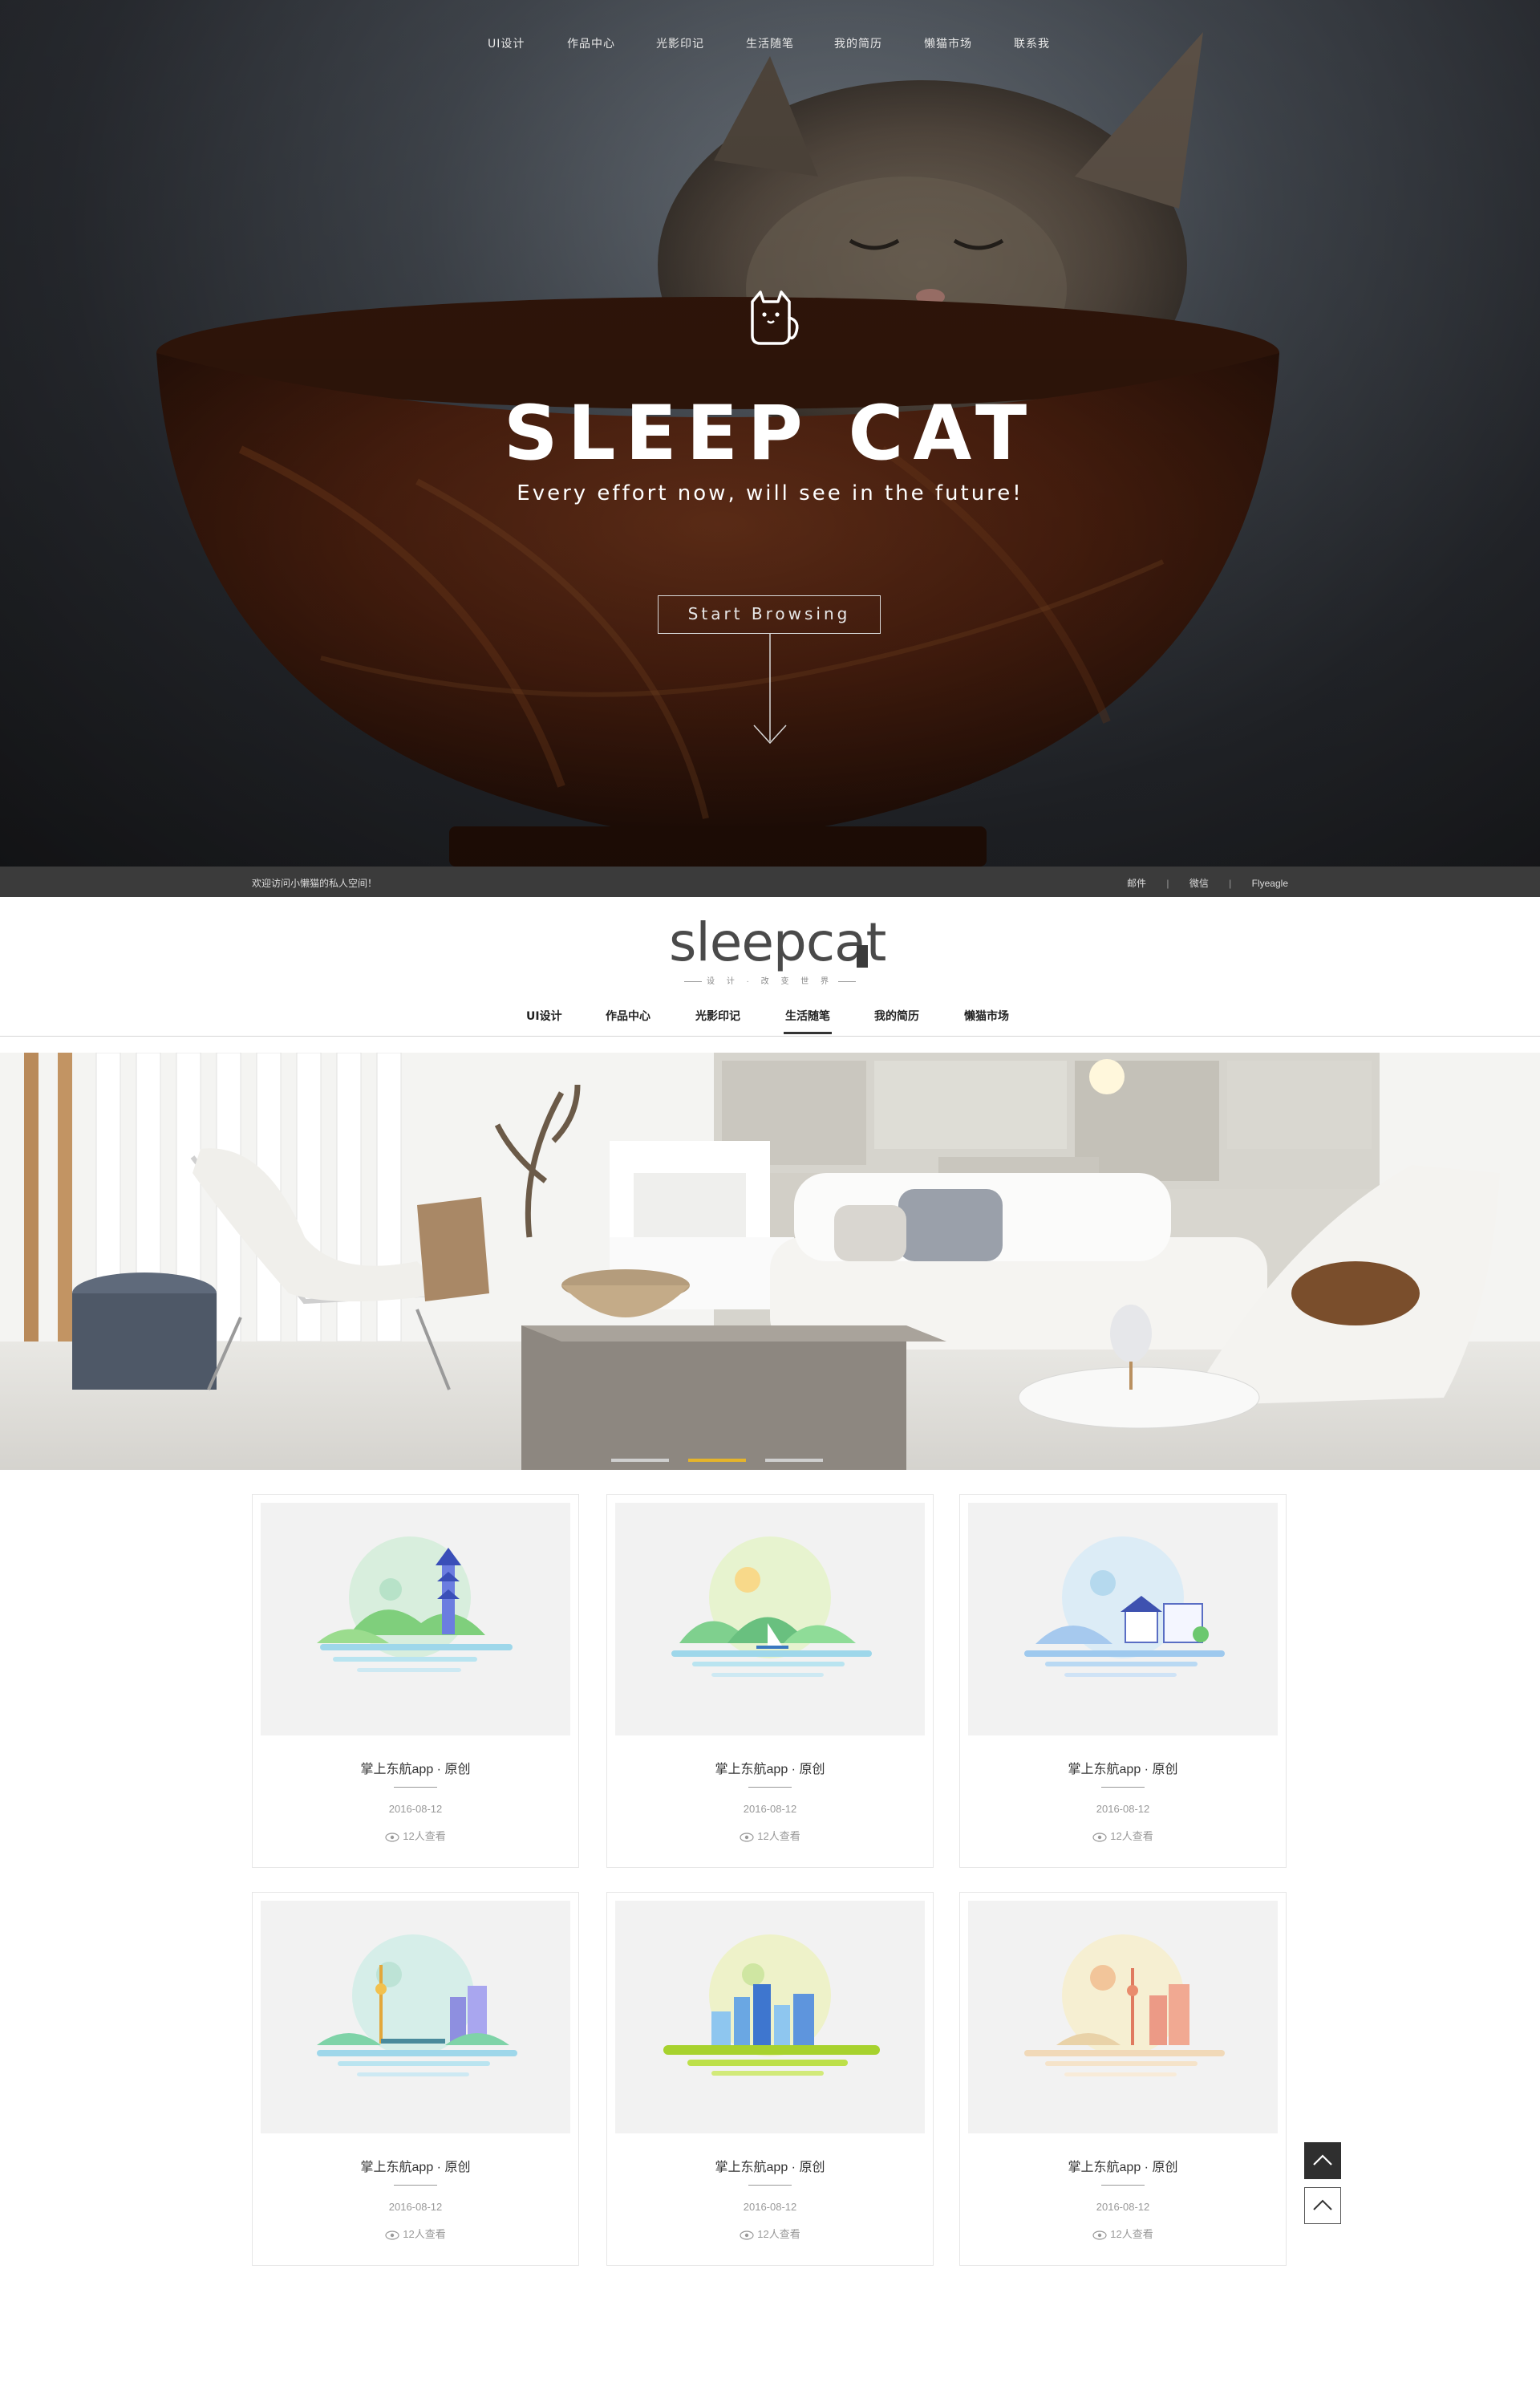 The width and height of the screenshot is (1540, 2407). I want to click on flyeagle-link: Flyeagle, so click(1270, 884).